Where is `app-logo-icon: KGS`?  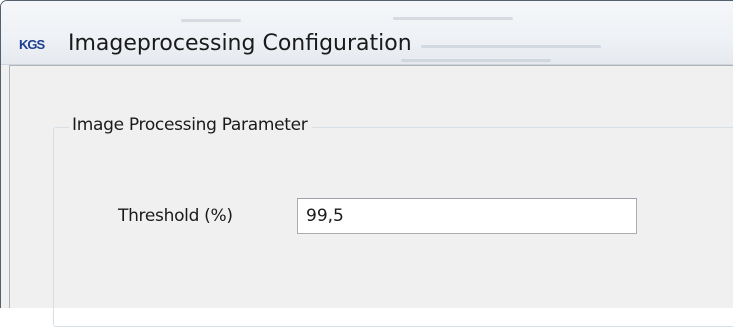 app-logo-icon: KGS is located at coordinates (32, 44).